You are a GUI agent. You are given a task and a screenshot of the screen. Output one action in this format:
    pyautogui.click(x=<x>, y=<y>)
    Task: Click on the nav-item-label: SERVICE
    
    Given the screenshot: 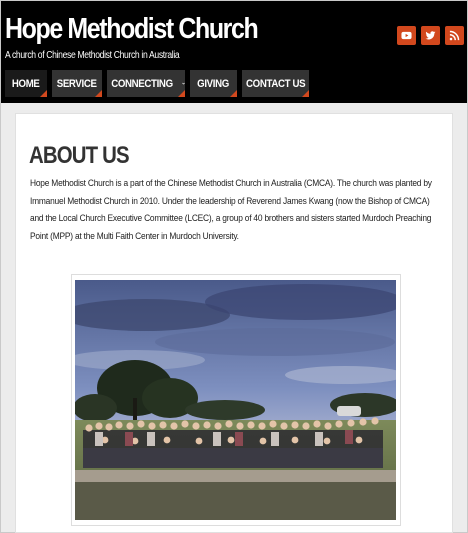 What is the action you would take?
    pyautogui.click(x=77, y=83)
    